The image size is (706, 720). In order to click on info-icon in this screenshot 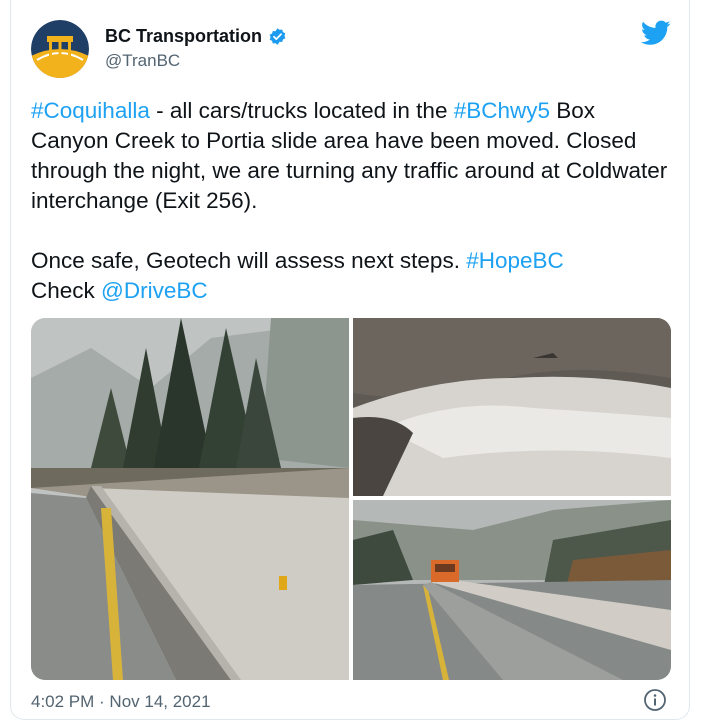, I will do `click(655, 700)`.